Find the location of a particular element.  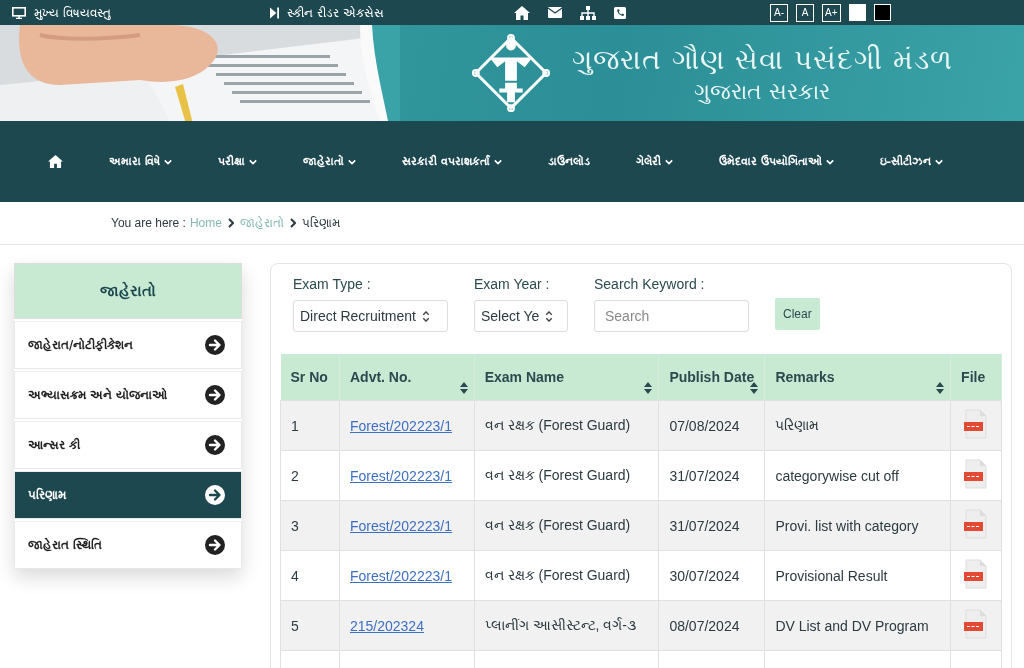

sidebar-item: જાહેરાત સ્થિતિ is located at coordinates (128, 545).